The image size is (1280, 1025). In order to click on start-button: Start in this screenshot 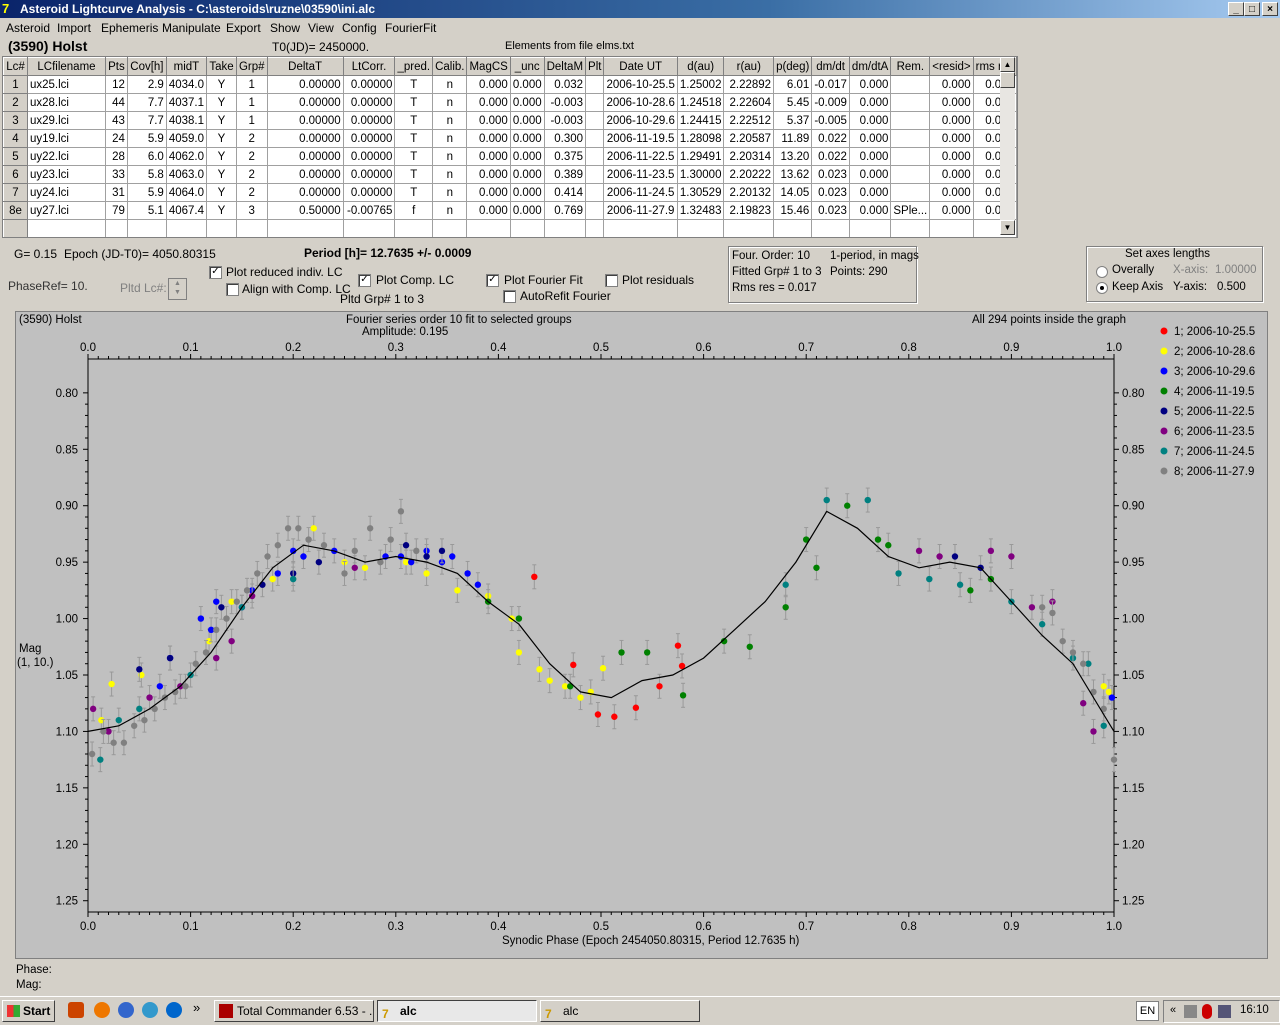, I will do `click(28, 1011)`.